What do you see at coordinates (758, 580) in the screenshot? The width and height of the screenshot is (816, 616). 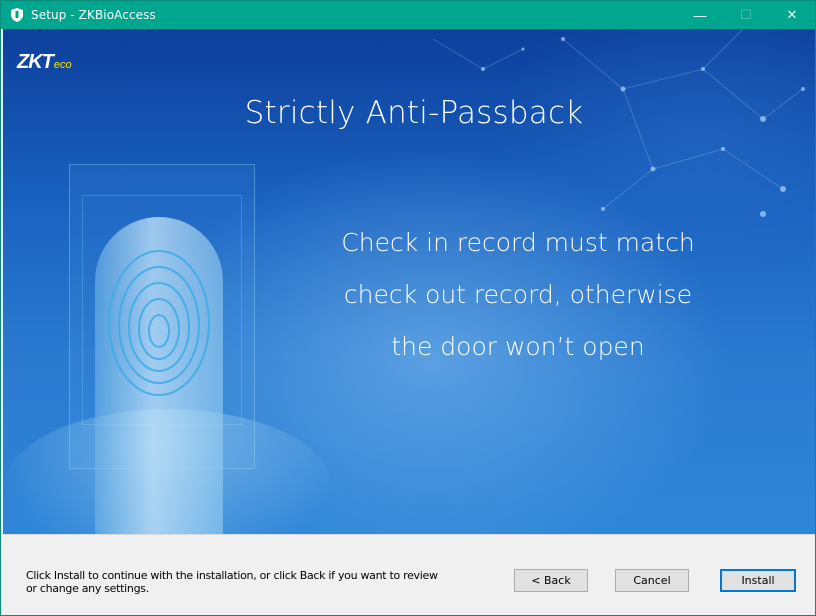 I see `install-button: Install` at bounding box center [758, 580].